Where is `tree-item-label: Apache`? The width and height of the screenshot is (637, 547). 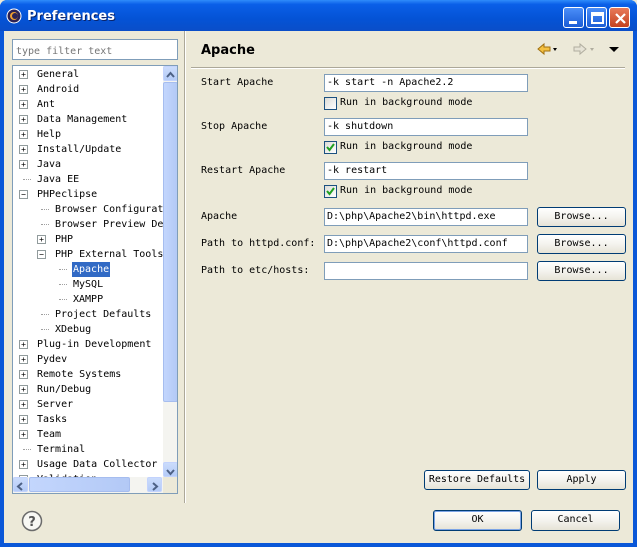
tree-item-label: Apache is located at coordinates (91, 269).